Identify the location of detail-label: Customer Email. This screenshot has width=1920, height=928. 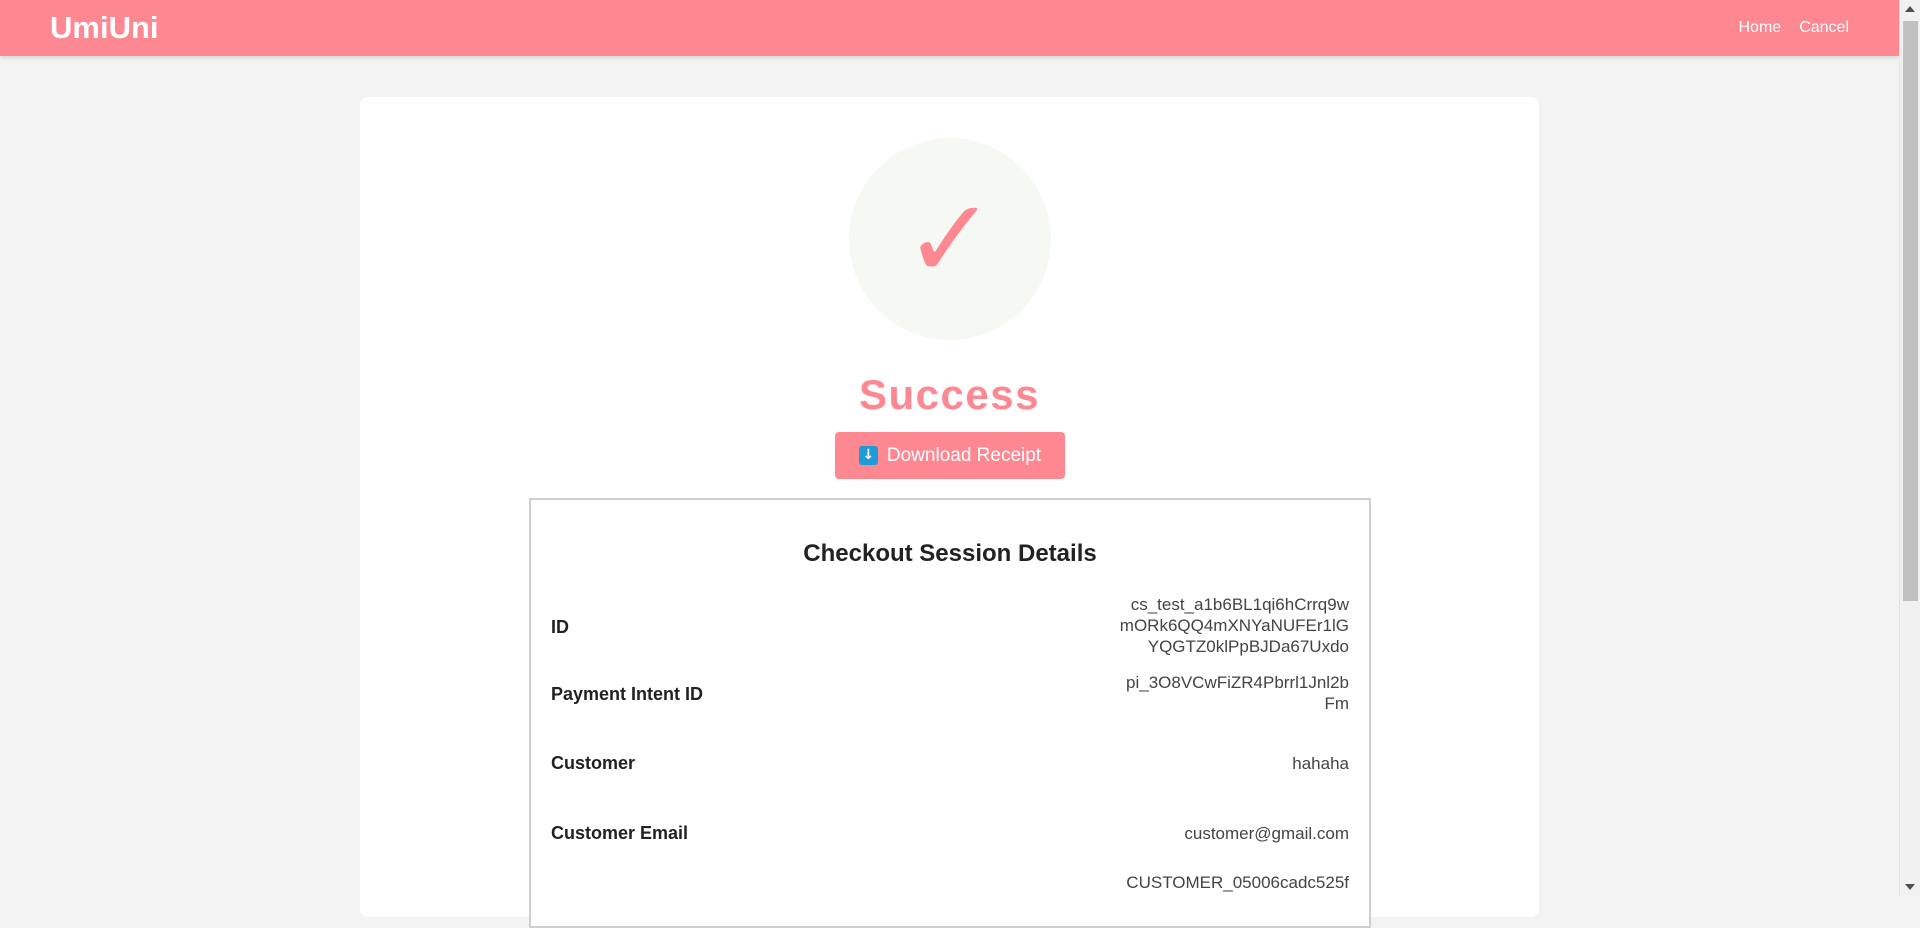
(620, 833).